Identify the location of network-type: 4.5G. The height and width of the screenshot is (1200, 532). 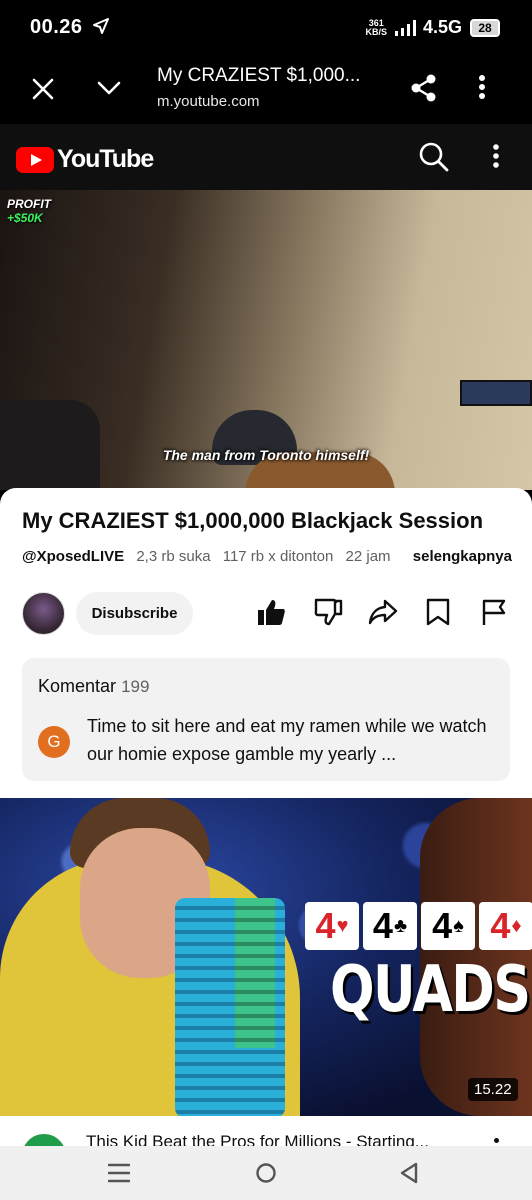
(442, 27).